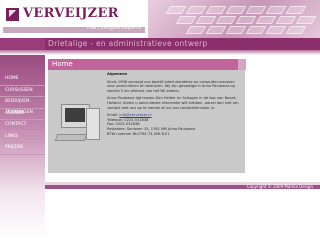 This screenshot has width=320, height=240. What do you see at coordinates (22, 137) in the screenshot?
I see `sidebar-item-links: LINKS` at bounding box center [22, 137].